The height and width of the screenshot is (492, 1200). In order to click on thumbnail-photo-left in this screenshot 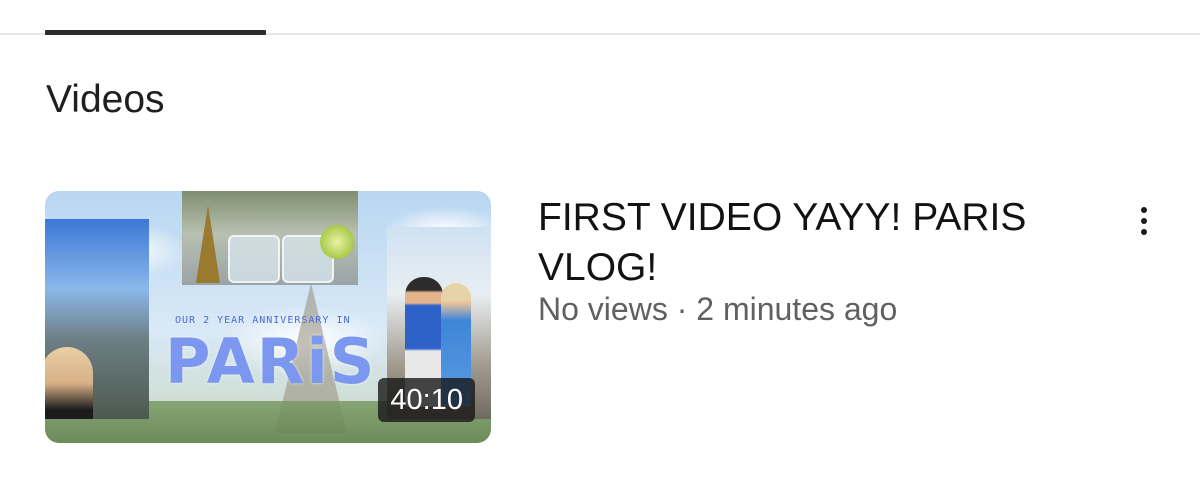, I will do `click(97, 319)`.